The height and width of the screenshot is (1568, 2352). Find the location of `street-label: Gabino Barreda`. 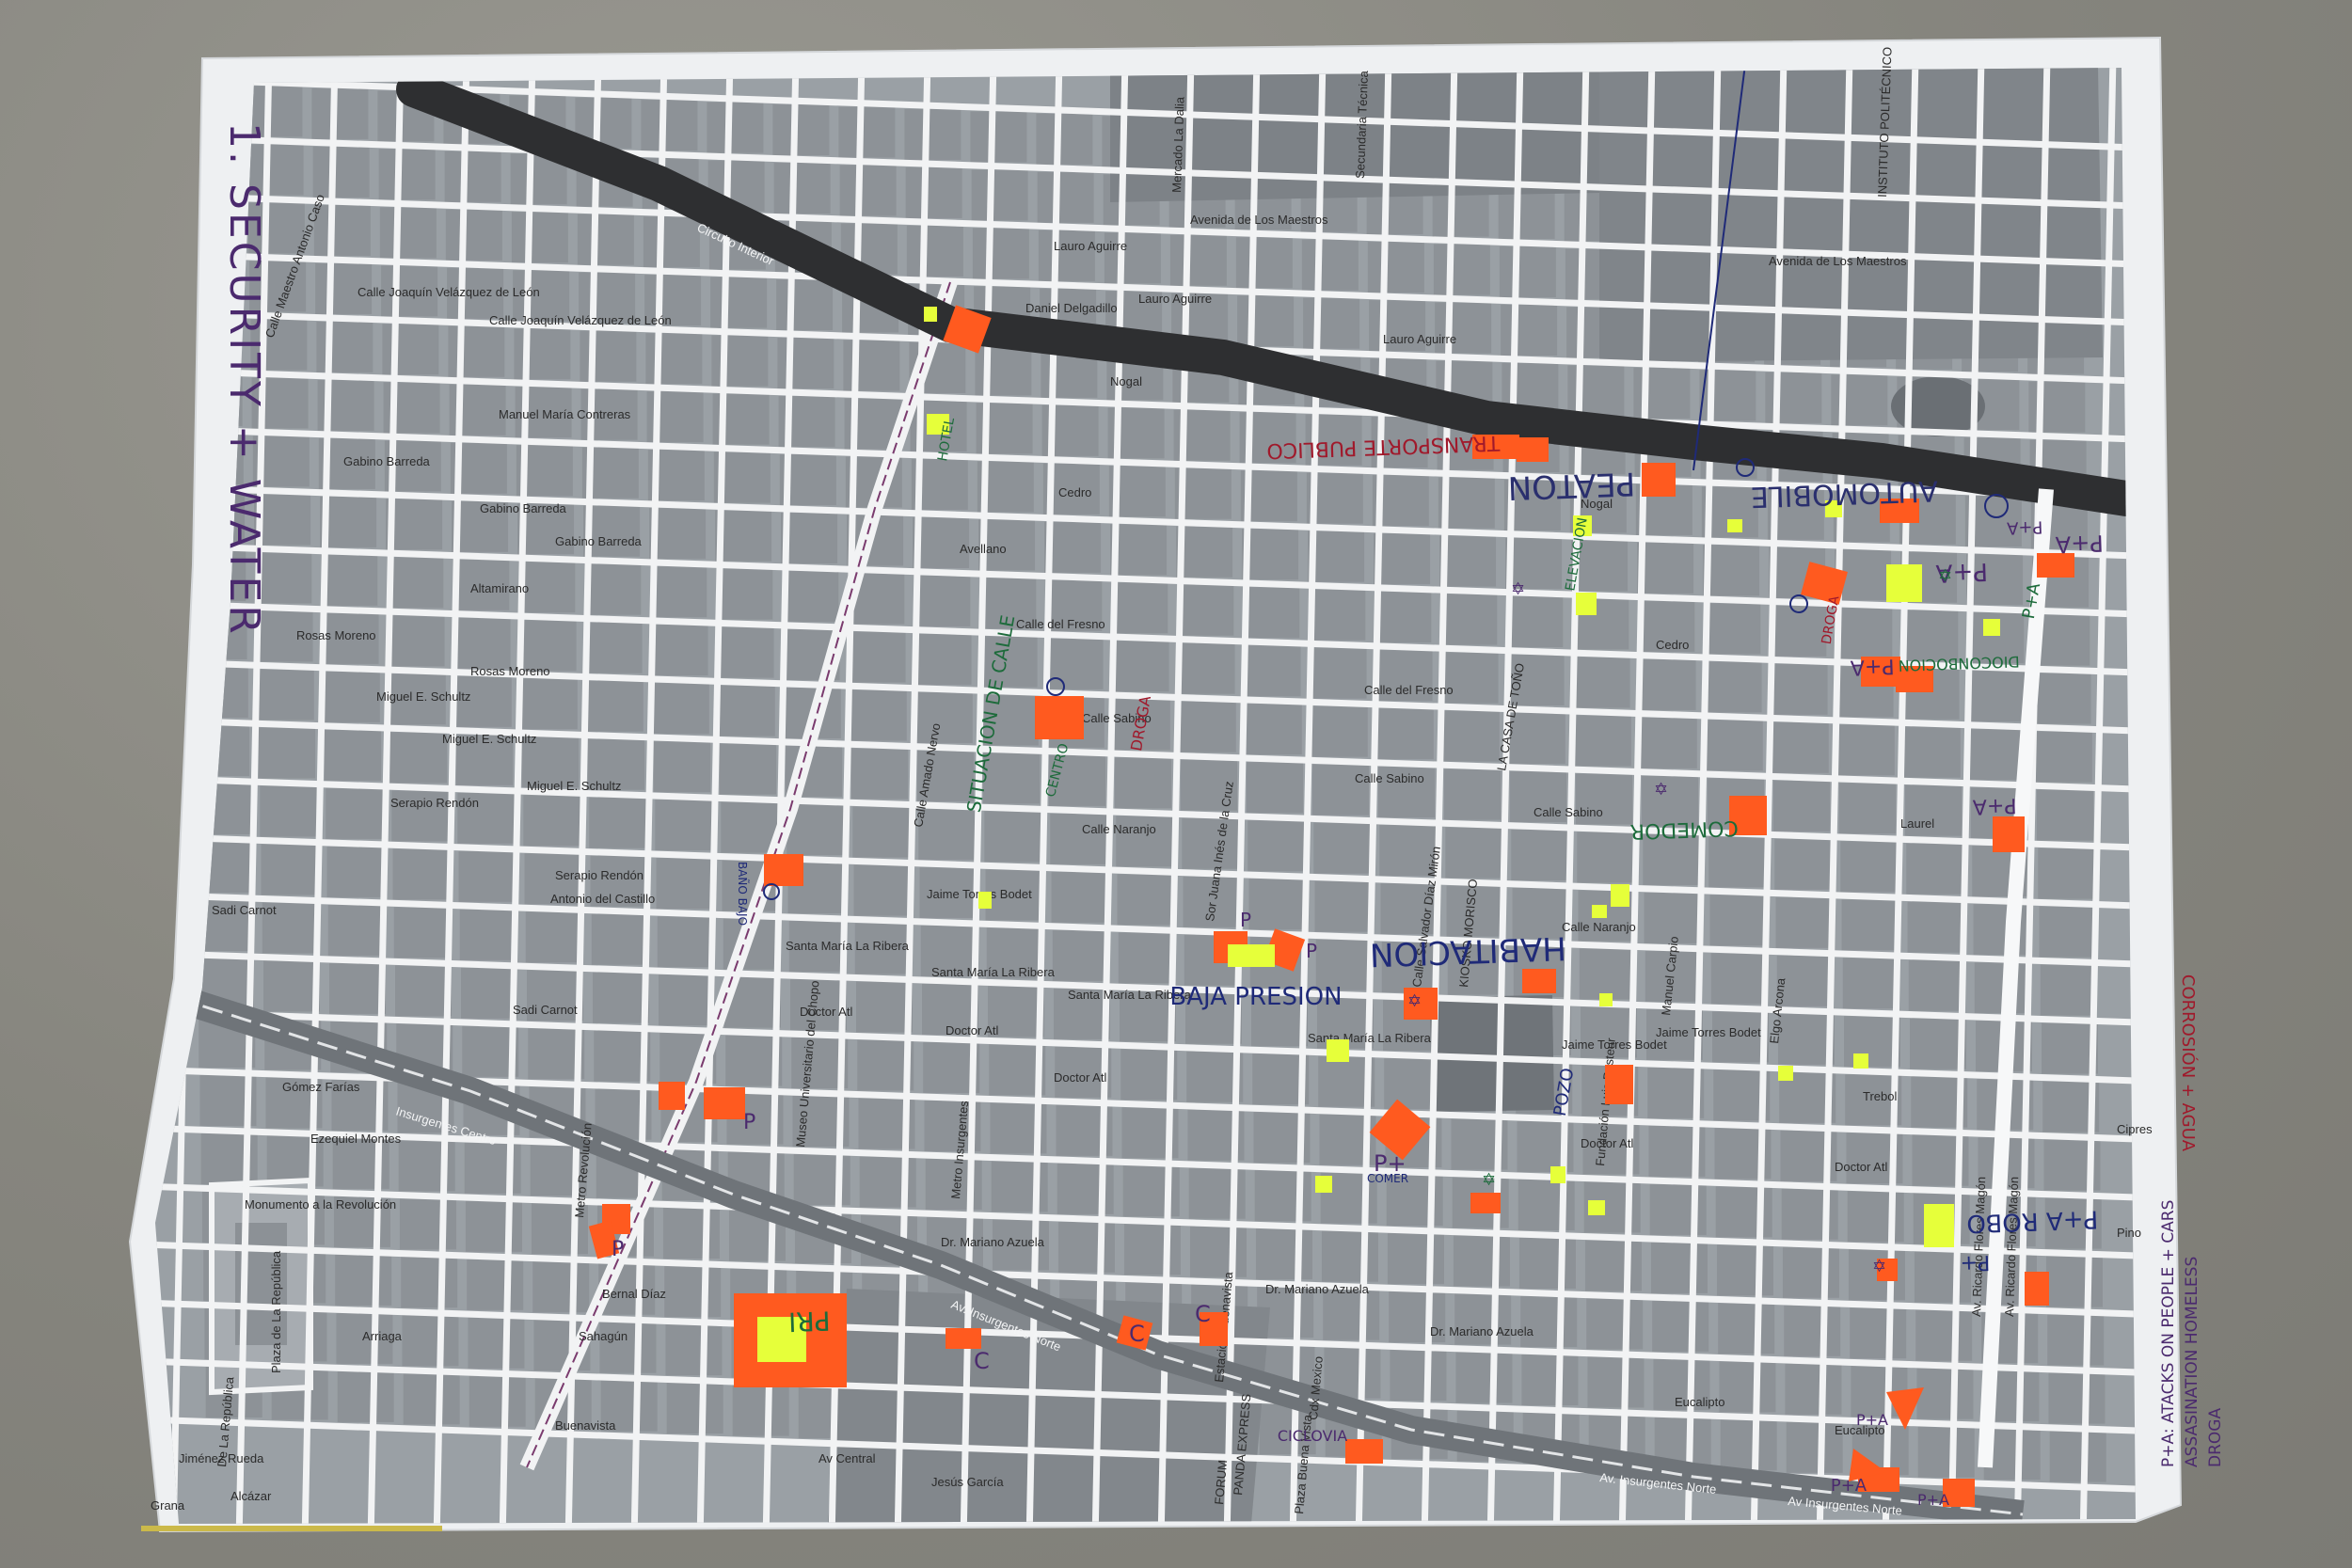

street-label: Gabino Barreda is located at coordinates (599, 541).